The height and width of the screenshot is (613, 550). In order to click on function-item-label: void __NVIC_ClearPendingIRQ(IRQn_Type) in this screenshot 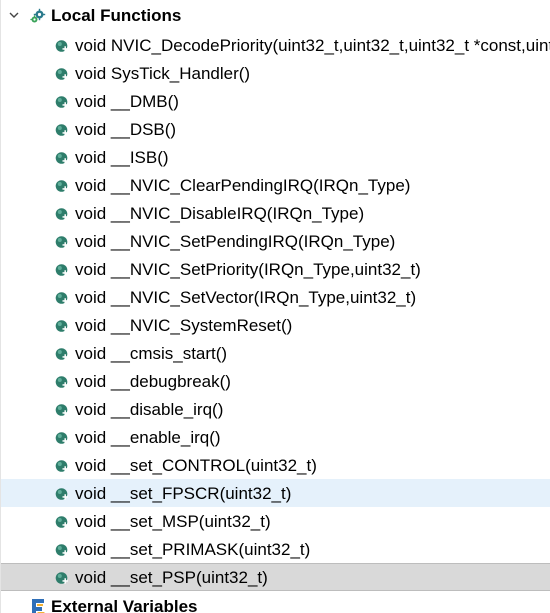, I will do `click(243, 185)`.